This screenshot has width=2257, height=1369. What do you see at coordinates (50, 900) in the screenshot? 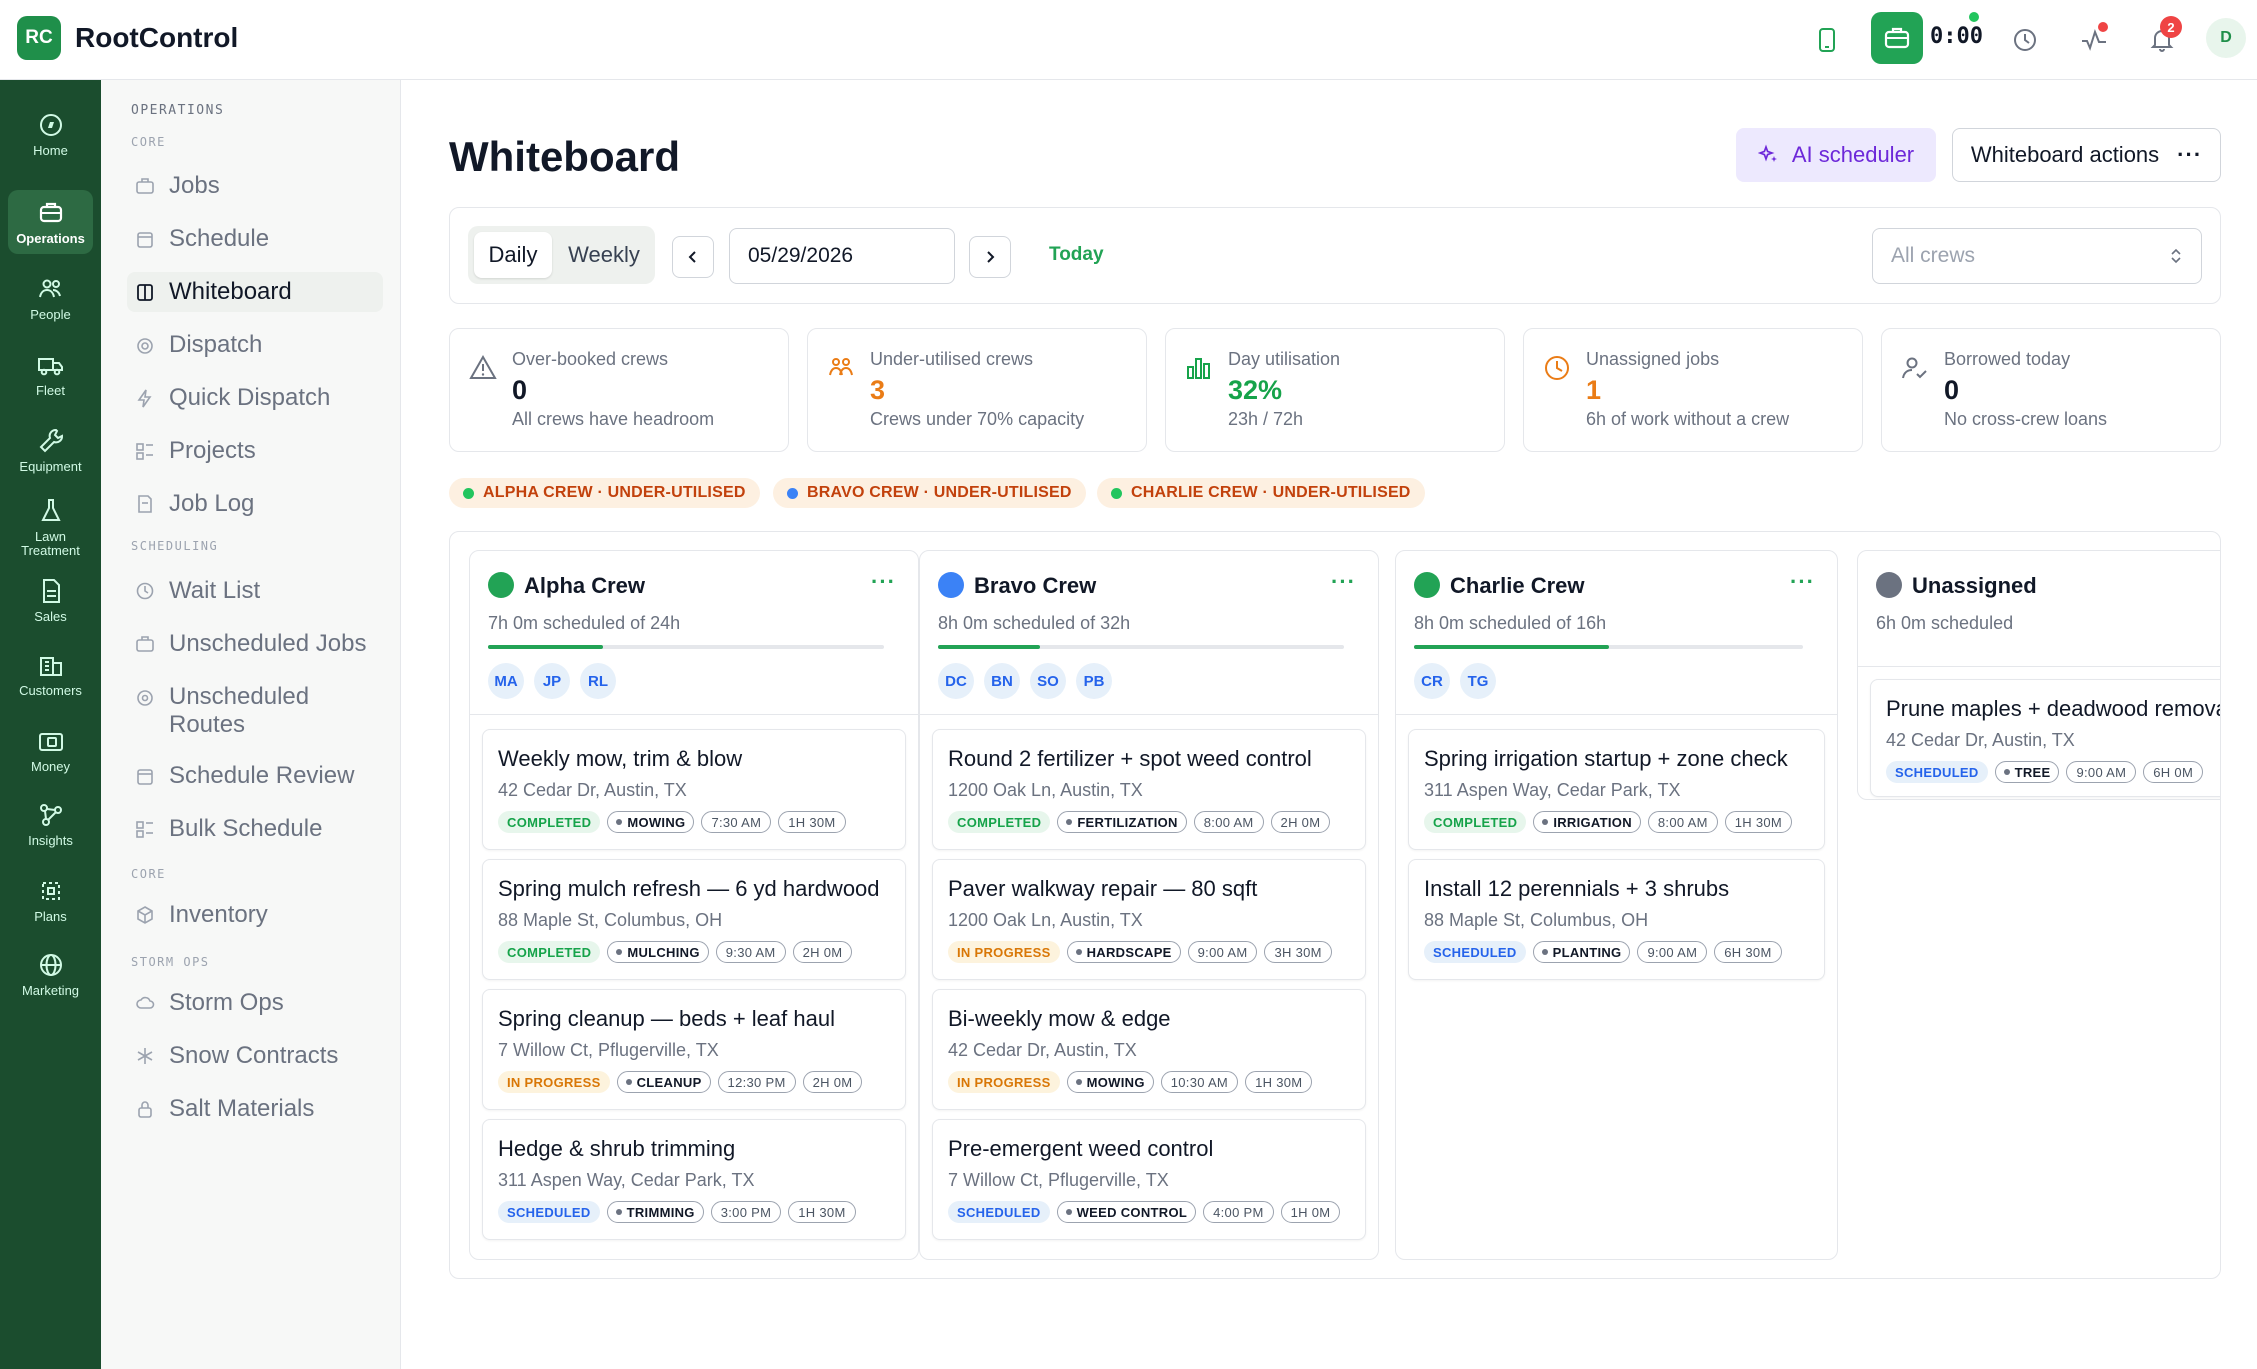
I see `rail-item-plans: Plans` at bounding box center [50, 900].